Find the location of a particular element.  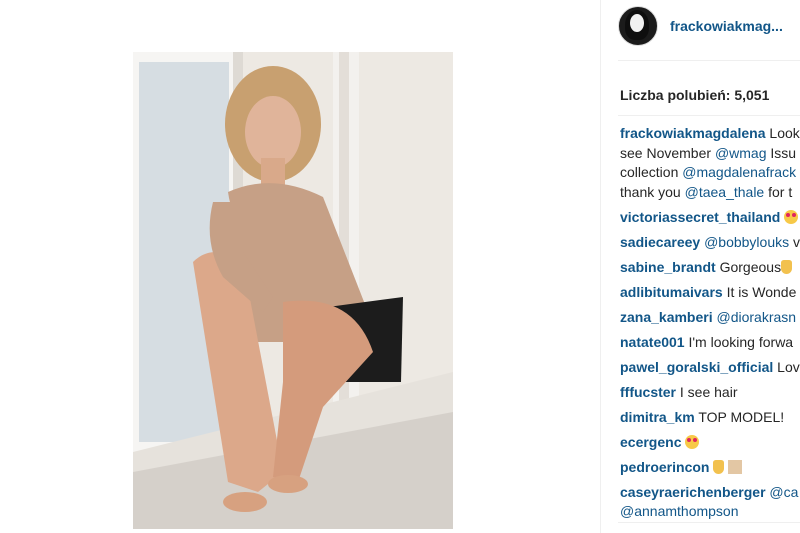

ok-hand-emoji-icon is located at coordinates (719, 466).